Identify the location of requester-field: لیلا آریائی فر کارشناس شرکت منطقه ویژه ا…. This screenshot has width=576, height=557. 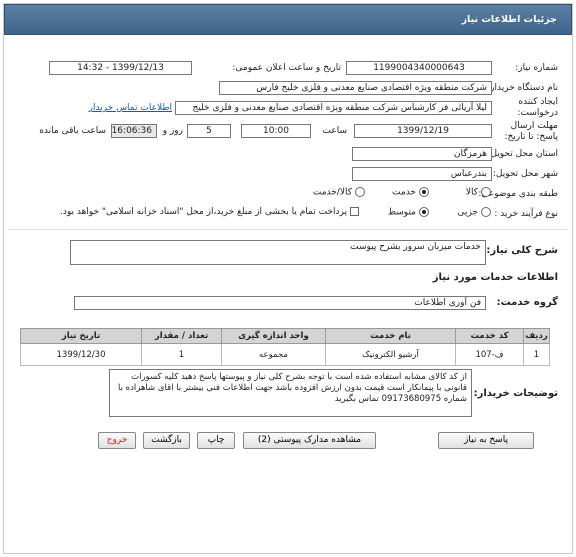
(333, 108).